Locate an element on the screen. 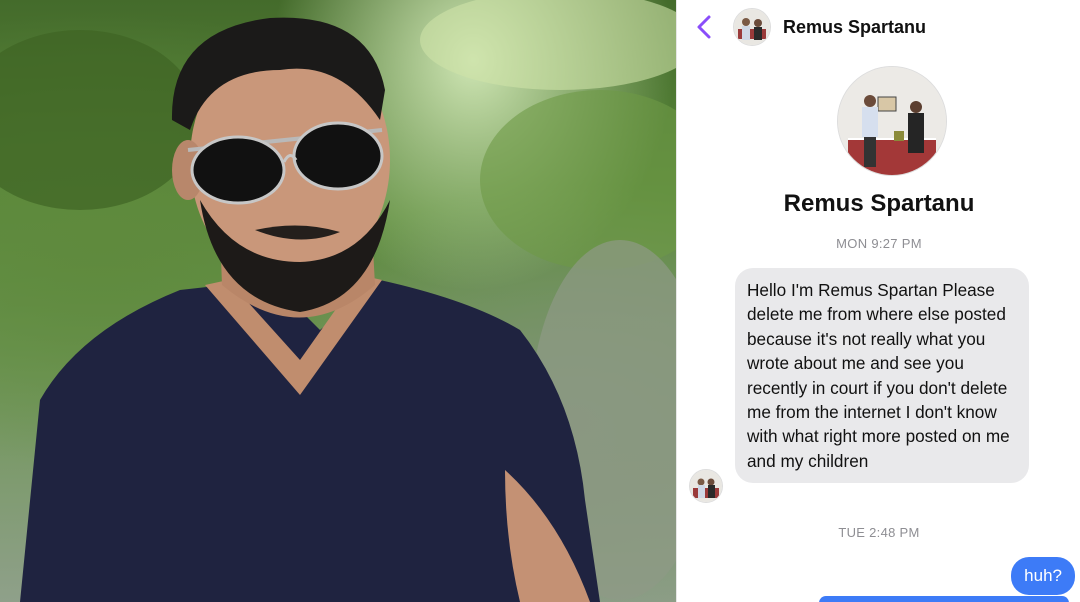  sender-avatar is located at coordinates (706, 486).